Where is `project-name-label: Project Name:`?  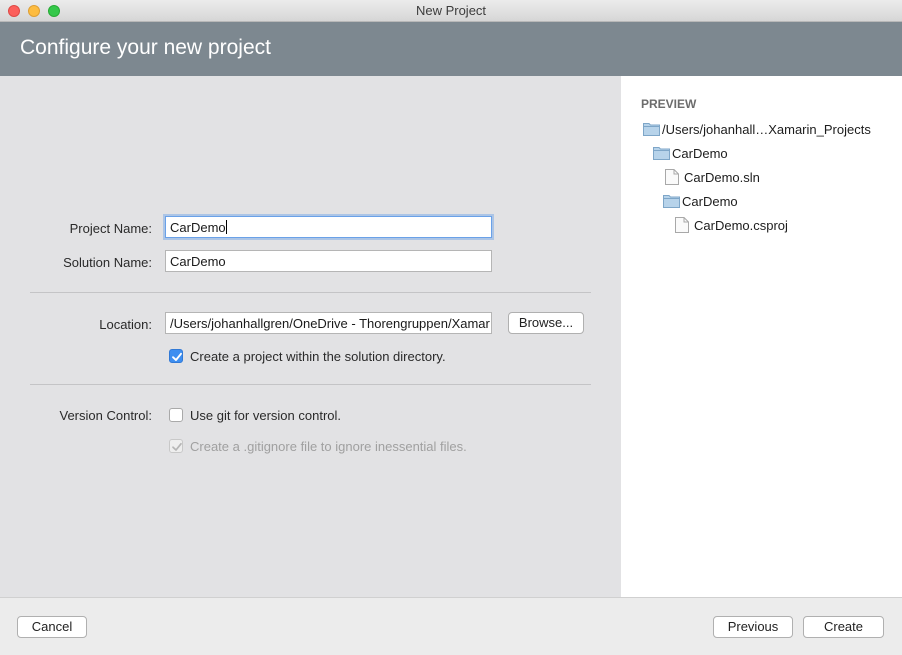
project-name-label: Project Name: is located at coordinates (110, 228).